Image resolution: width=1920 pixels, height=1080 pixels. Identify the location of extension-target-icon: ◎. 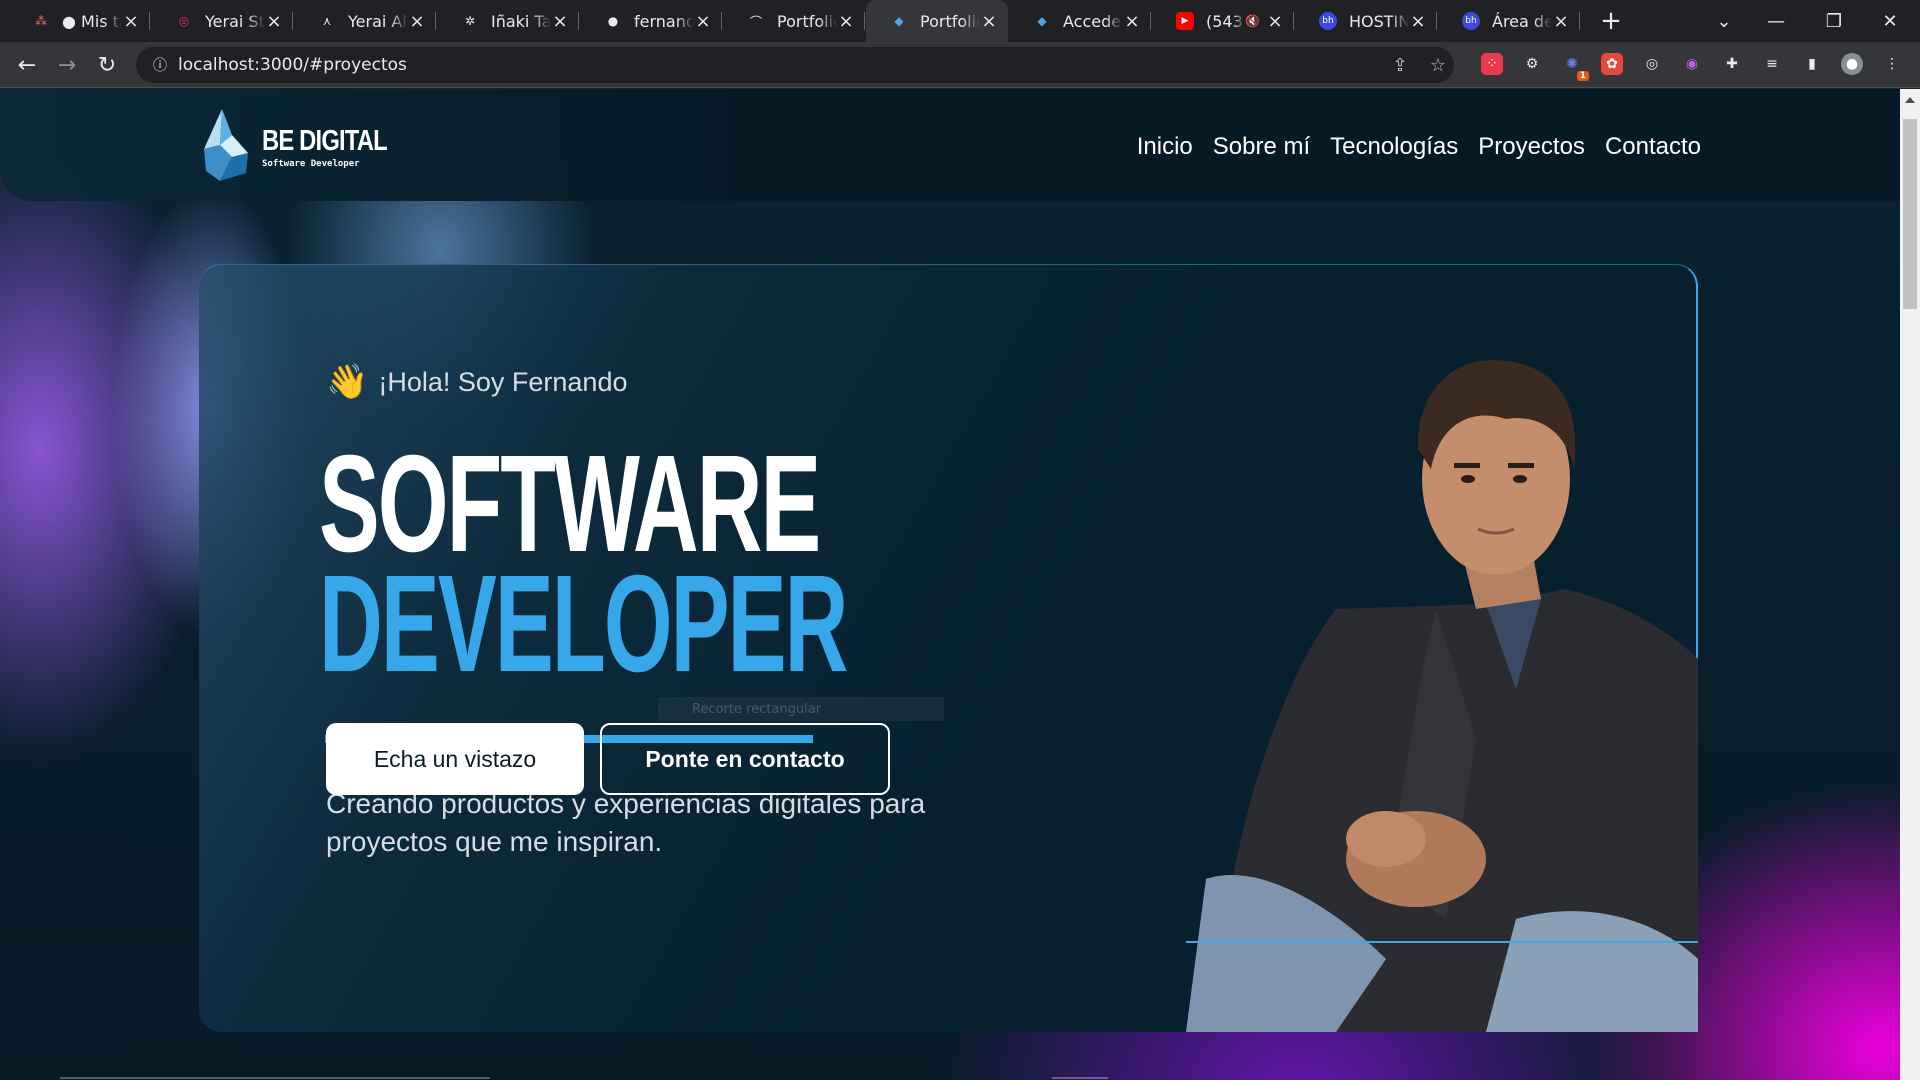
(1652, 64).